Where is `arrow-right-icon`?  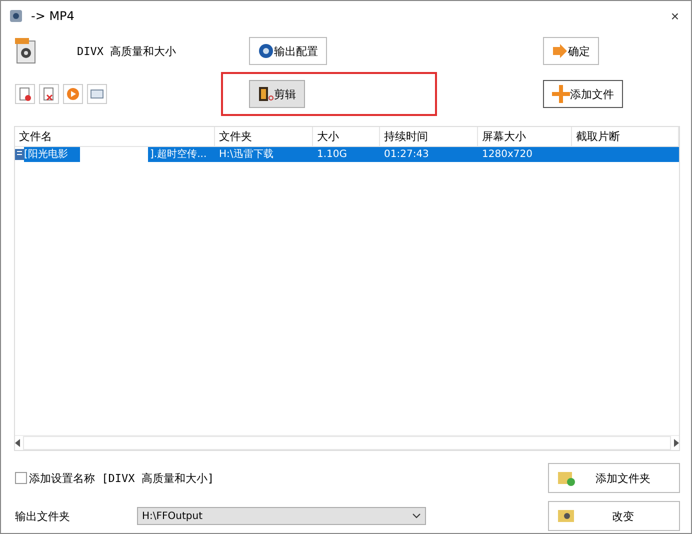 arrow-right-icon is located at coordinates (560, 51).